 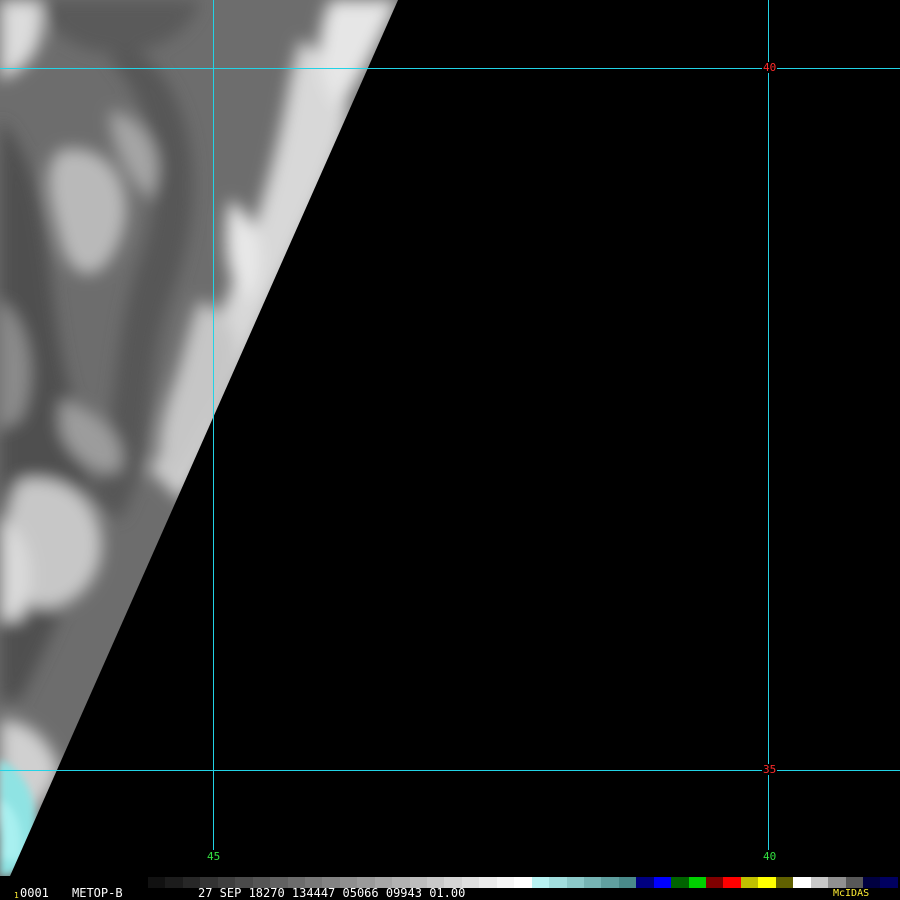 What do you see at coordinates (770, 67) in the screenshot?
I see `latitude-label-40: 40` at bounding box center [770, 67].